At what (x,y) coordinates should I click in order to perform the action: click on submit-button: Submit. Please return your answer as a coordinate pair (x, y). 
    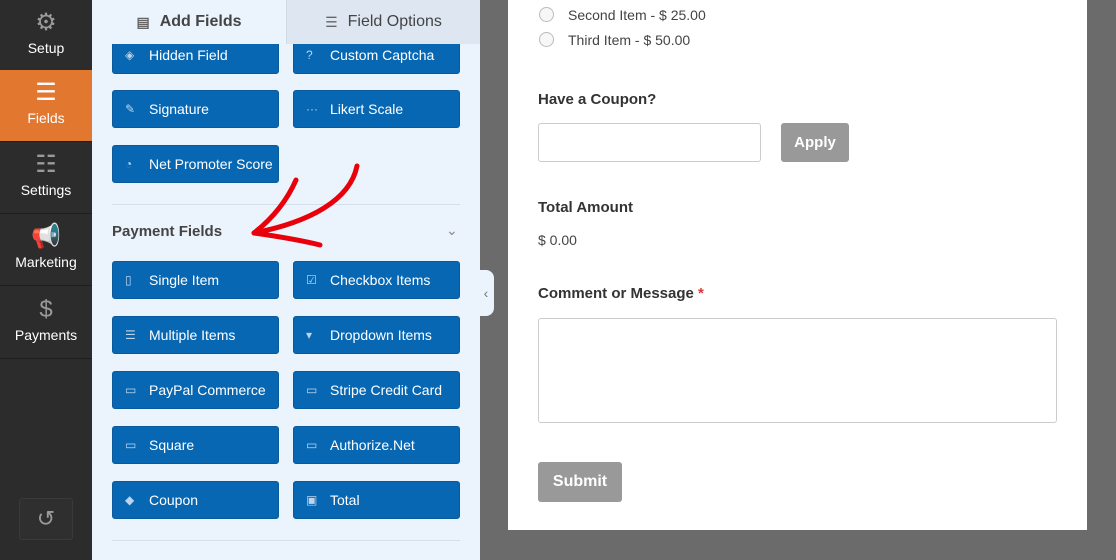
    Looking at the image, I should click on (580, 482).